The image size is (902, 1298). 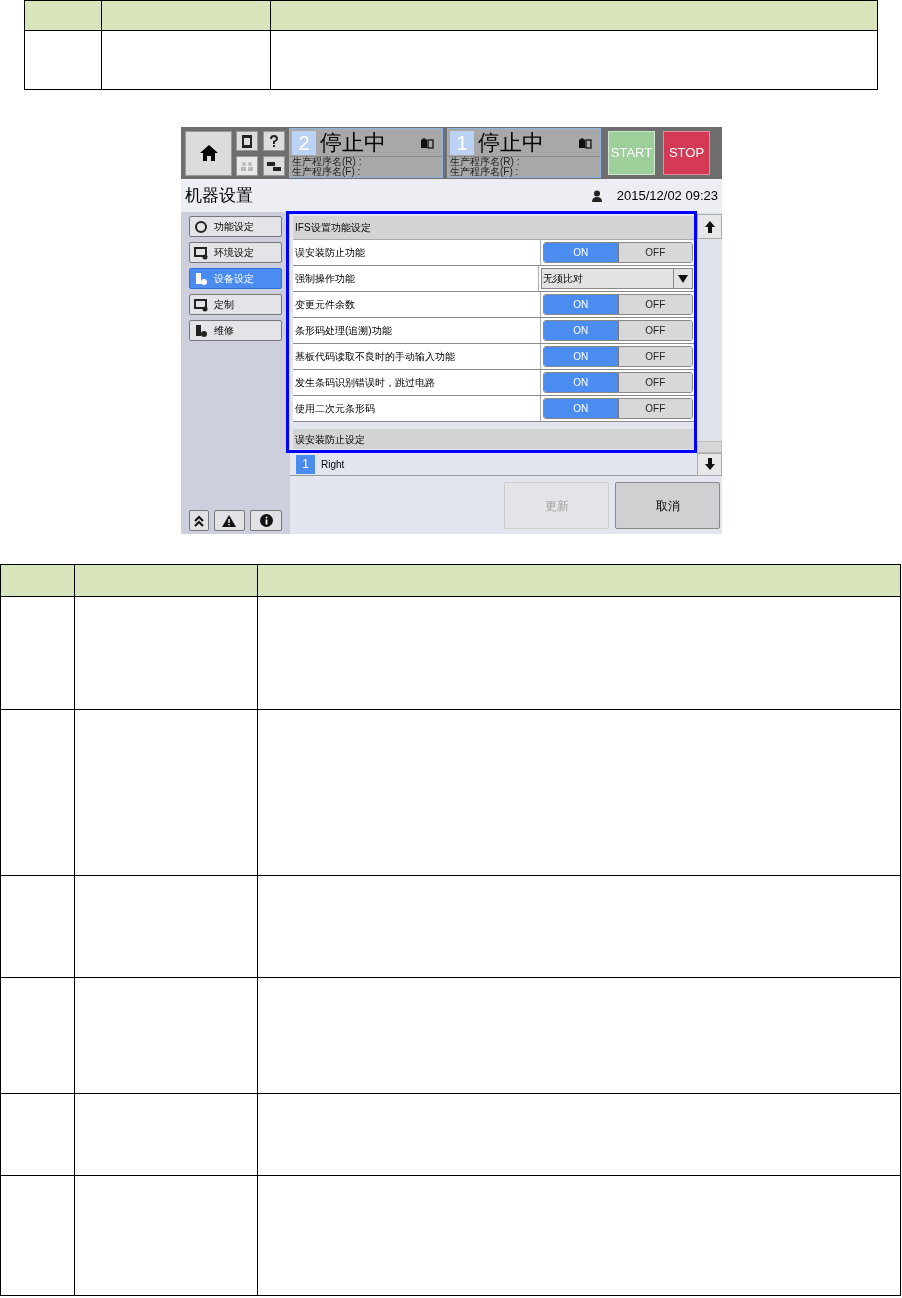 I want to click on sidebar-item: 功能设定, so click(x=235, y=226).